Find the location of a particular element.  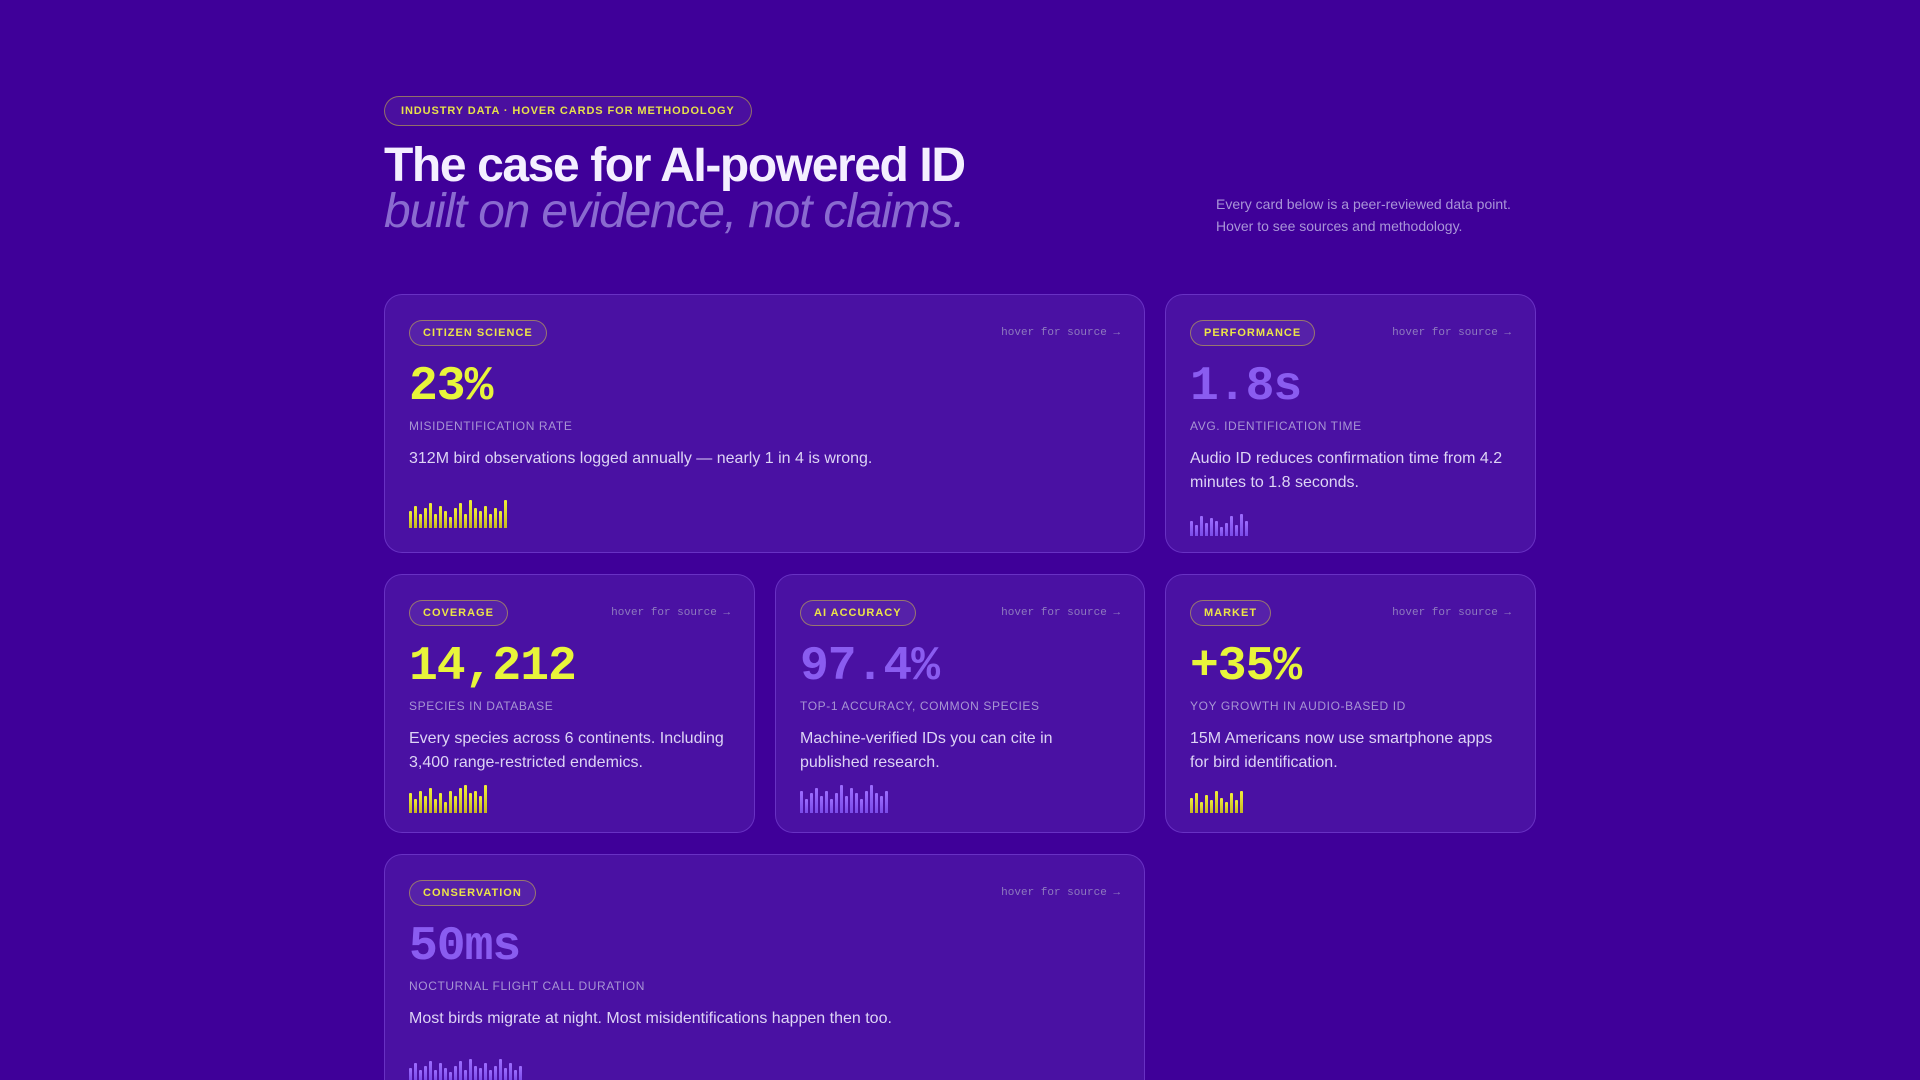

metric-value: 23% is located at coordinates (451, 387).